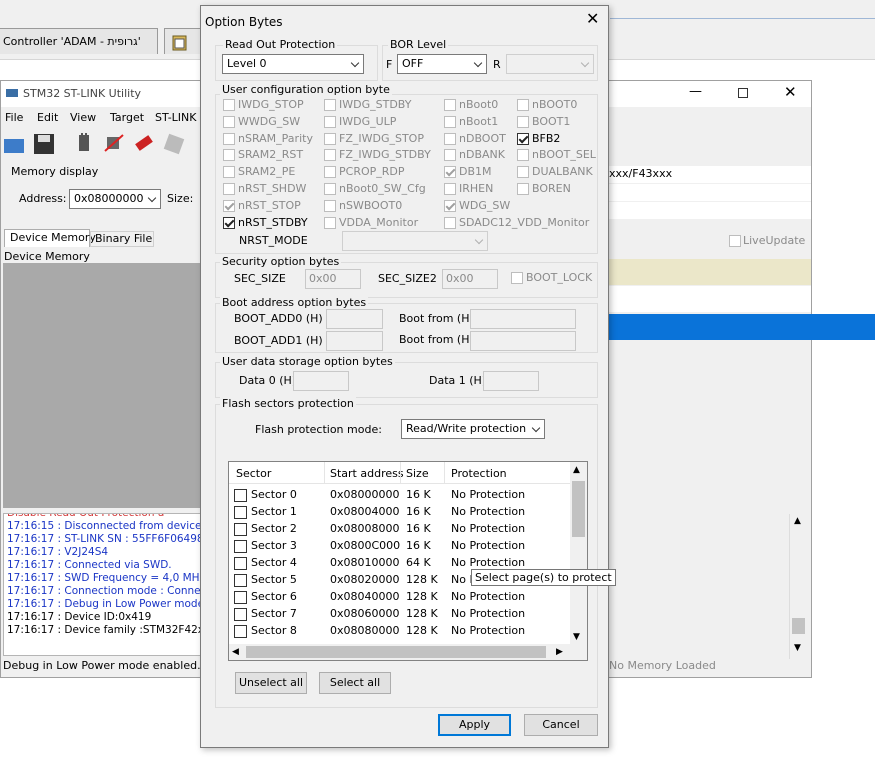 The width and height of the screenshot is (875, 769). I want to click on table-row: Sector 3 0x0800C000 16 K No Protection, so click(399, 546).